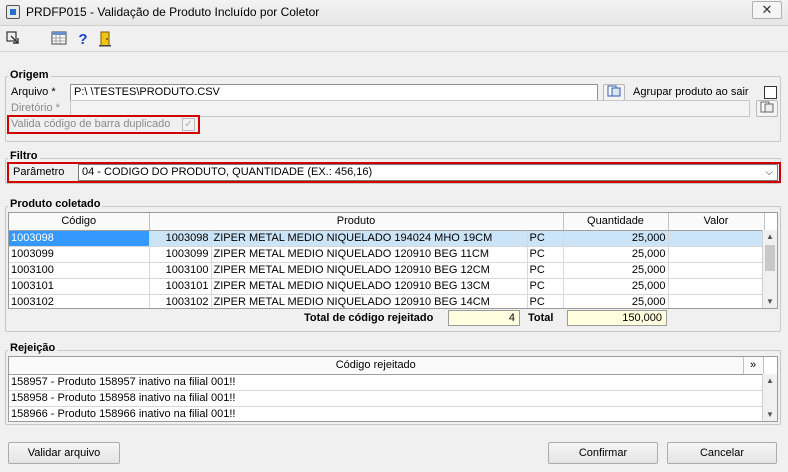  I want to click on cell-codigo: 1003100, so click(79, 270).